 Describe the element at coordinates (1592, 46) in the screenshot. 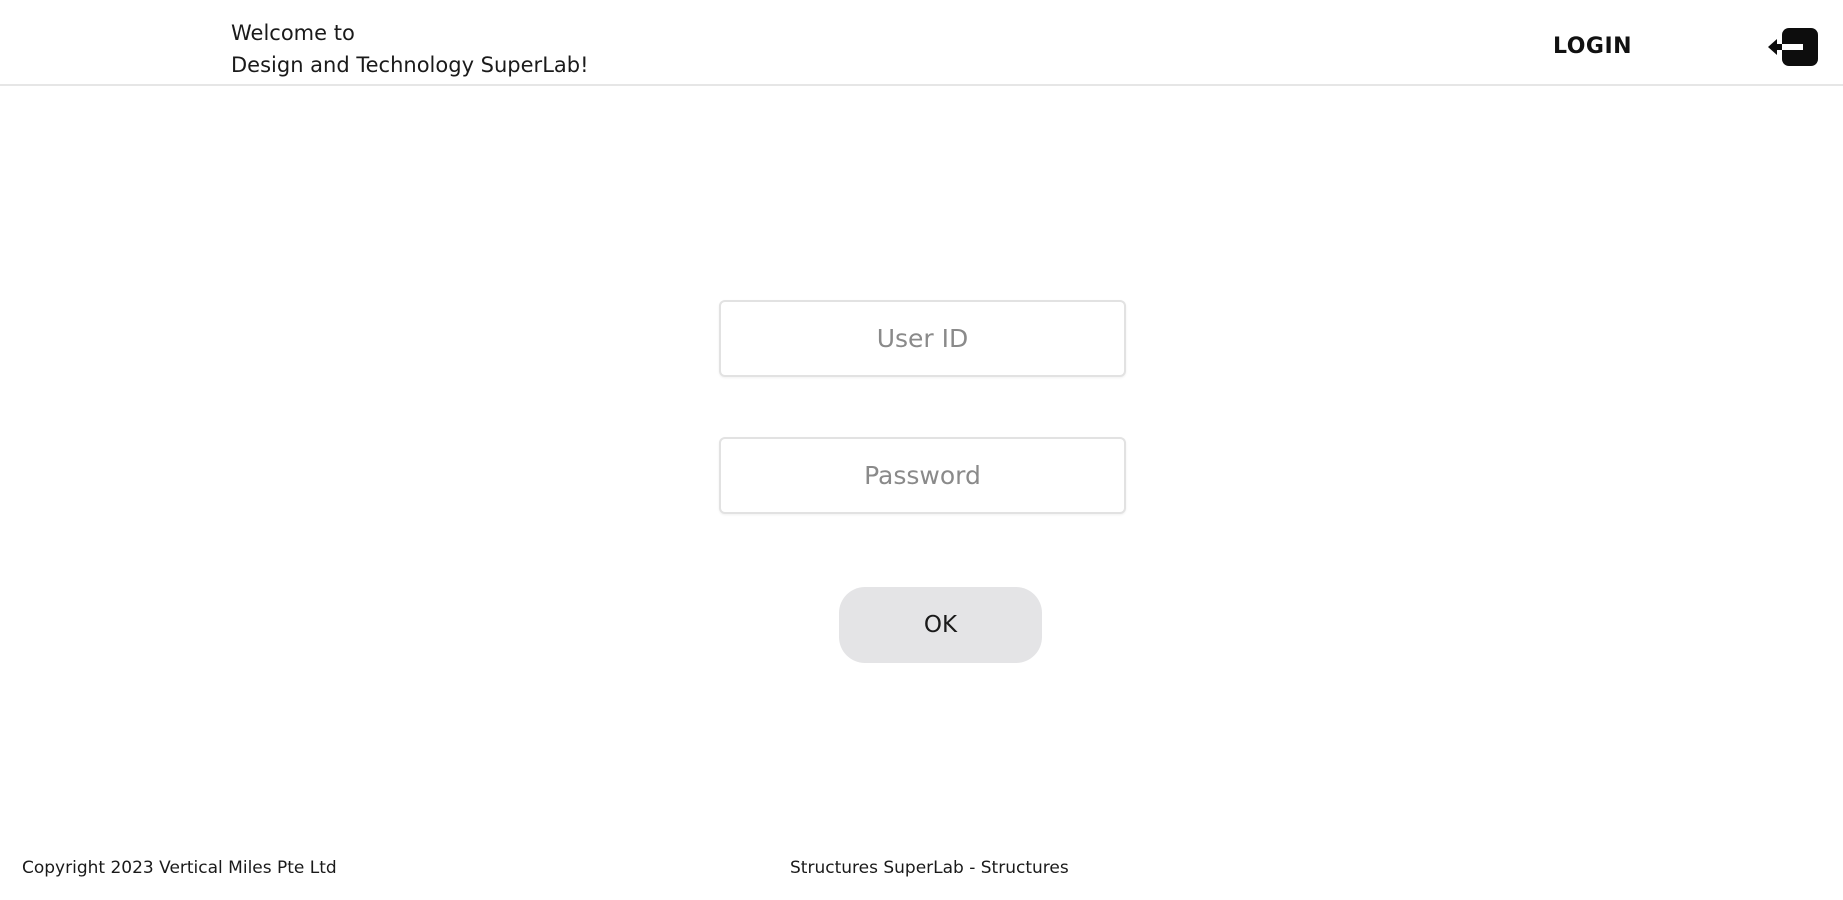

I see `login-nav-link: LOGIN` at that location.